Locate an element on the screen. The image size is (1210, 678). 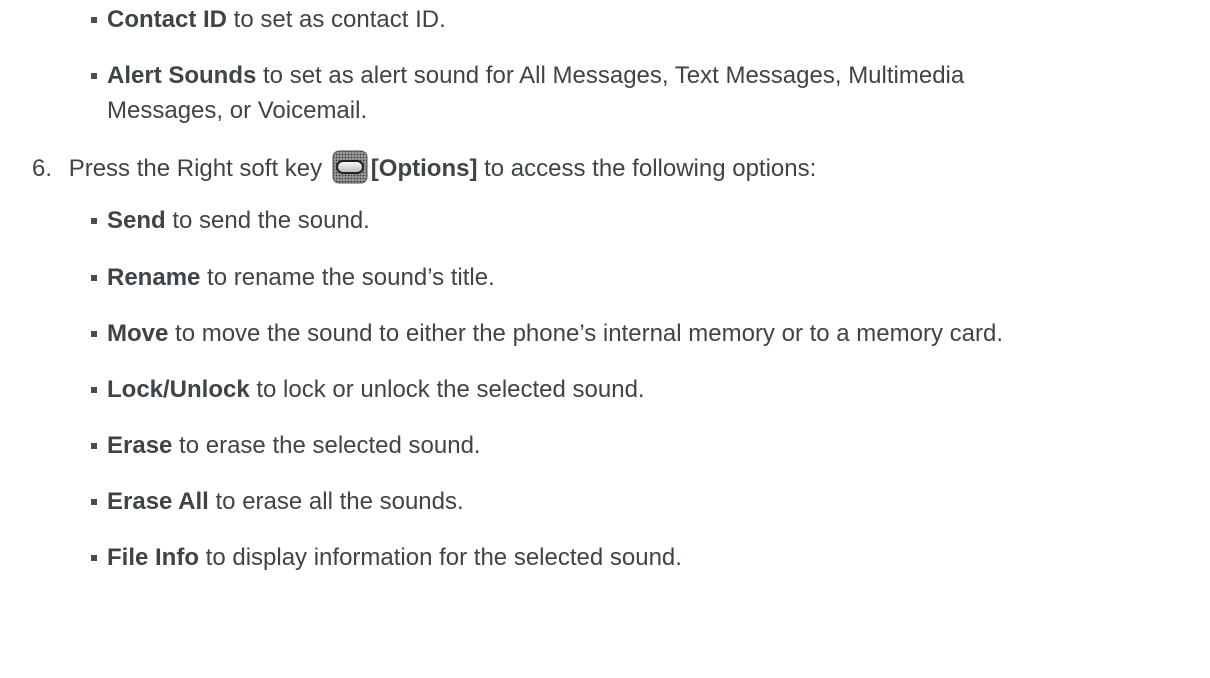
term-alert-sounds: Alert Sounds is located at coordinates (182, 75).